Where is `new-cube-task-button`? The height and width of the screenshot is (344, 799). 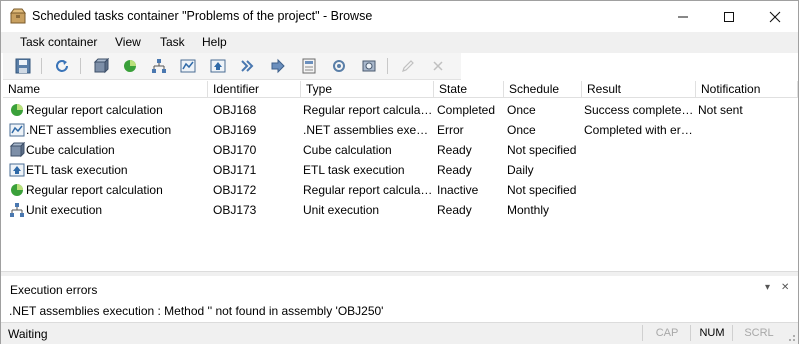 new-cube-task-button is located at coordinates (101, 66).